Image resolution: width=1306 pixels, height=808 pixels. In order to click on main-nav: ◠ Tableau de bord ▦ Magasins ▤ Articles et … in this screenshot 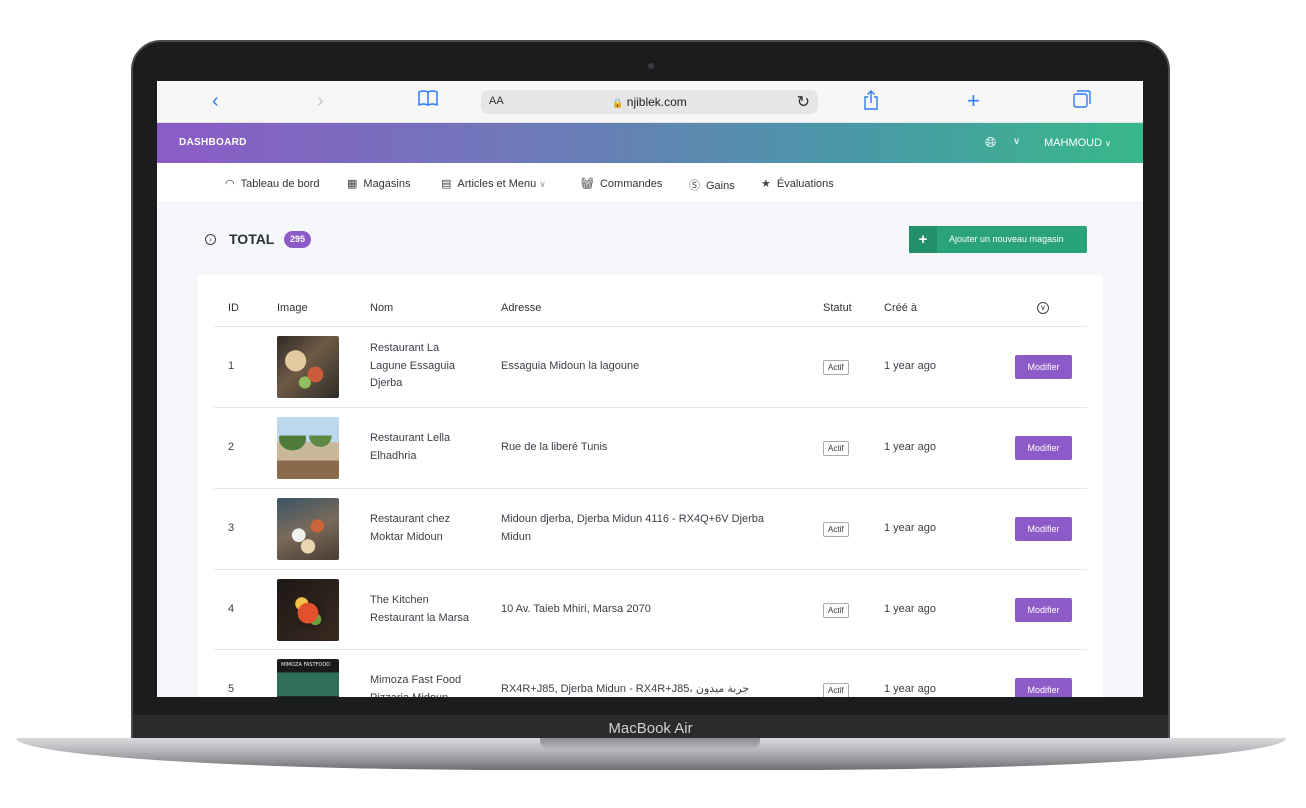, I will do `click(650, 183)`.